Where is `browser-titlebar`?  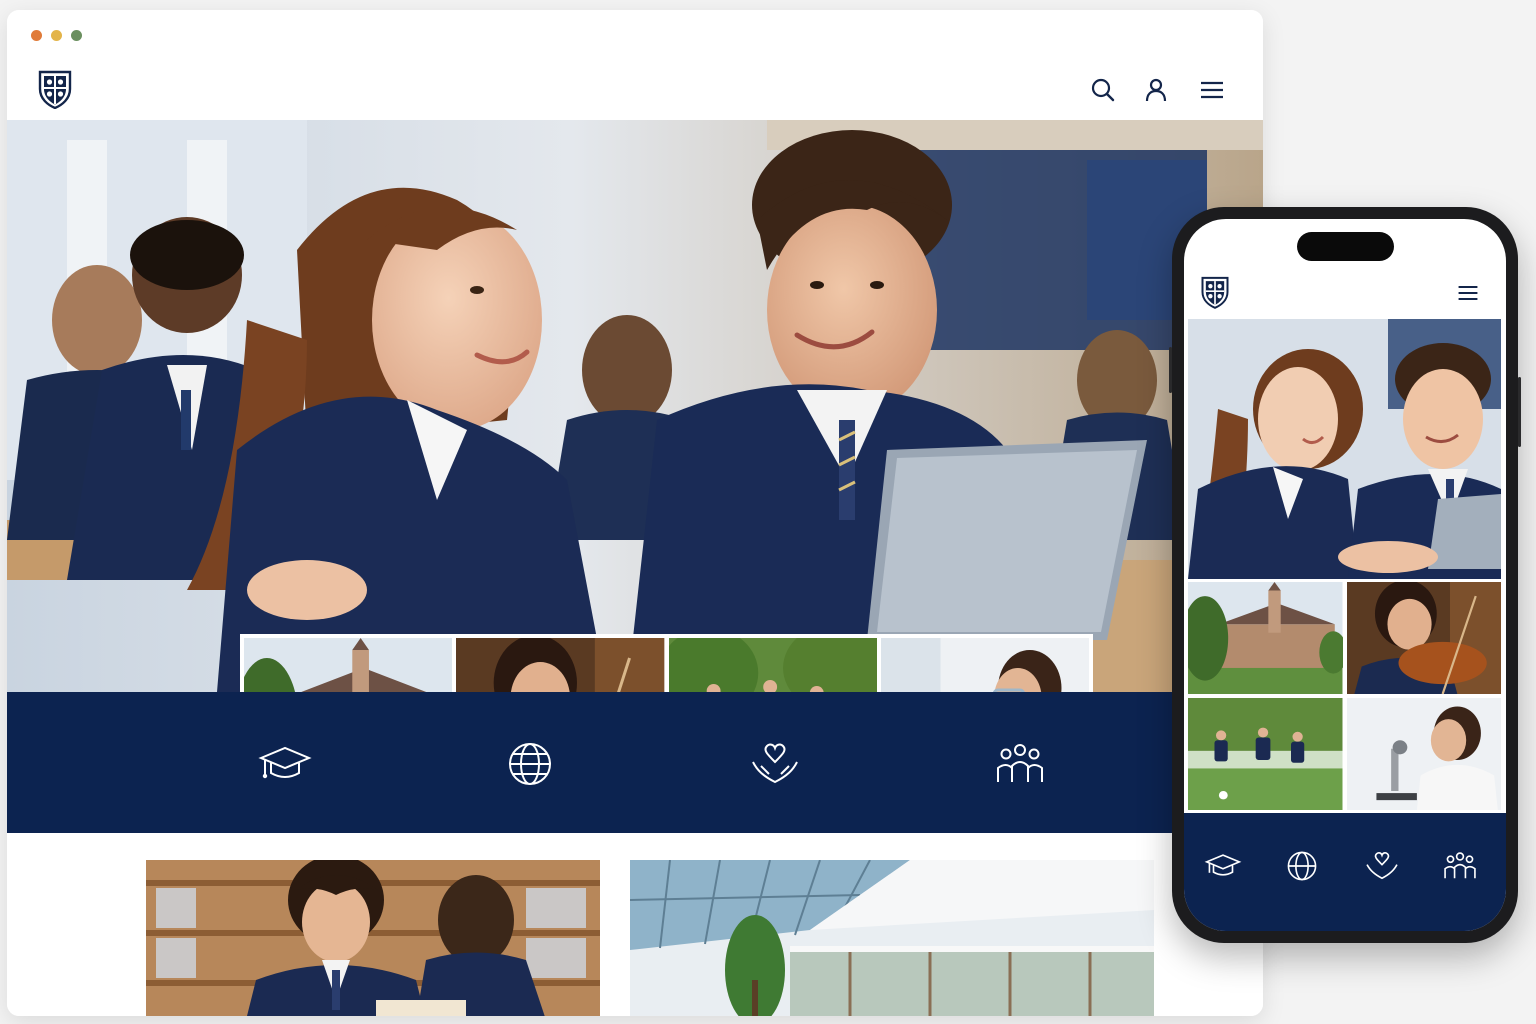 browser-titlebar is located at coordinates (635, 35).